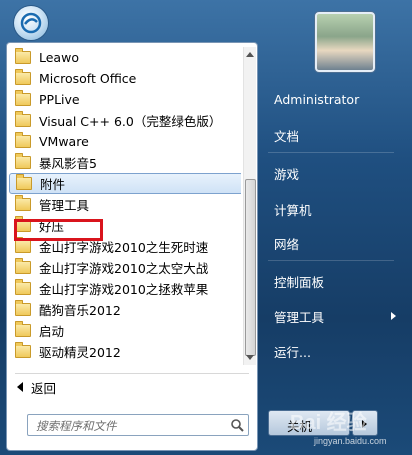 The width and height of the screenshot is (412, 455). What do you see at coordinates (125, 351) in the screenshot?
I see `program-folder-item: 驱动精灵2012` at bounding box center [125, 351].